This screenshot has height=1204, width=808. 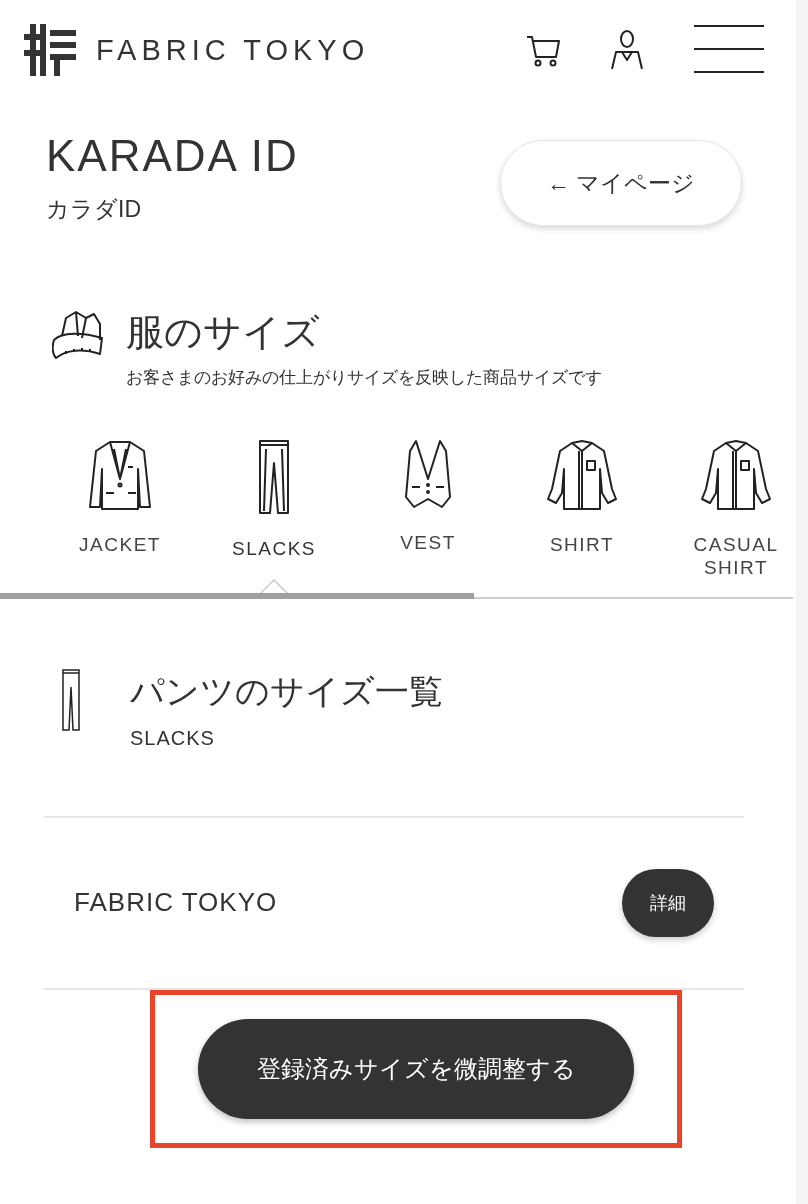 I want to click on category-tab: SHIRT, so click(x=582, y=514).